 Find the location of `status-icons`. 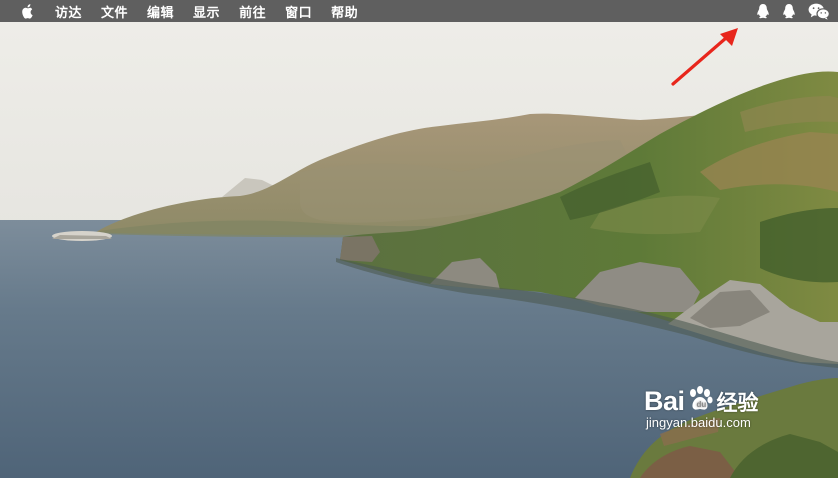

status-icons is located at coordinates (787, 11).